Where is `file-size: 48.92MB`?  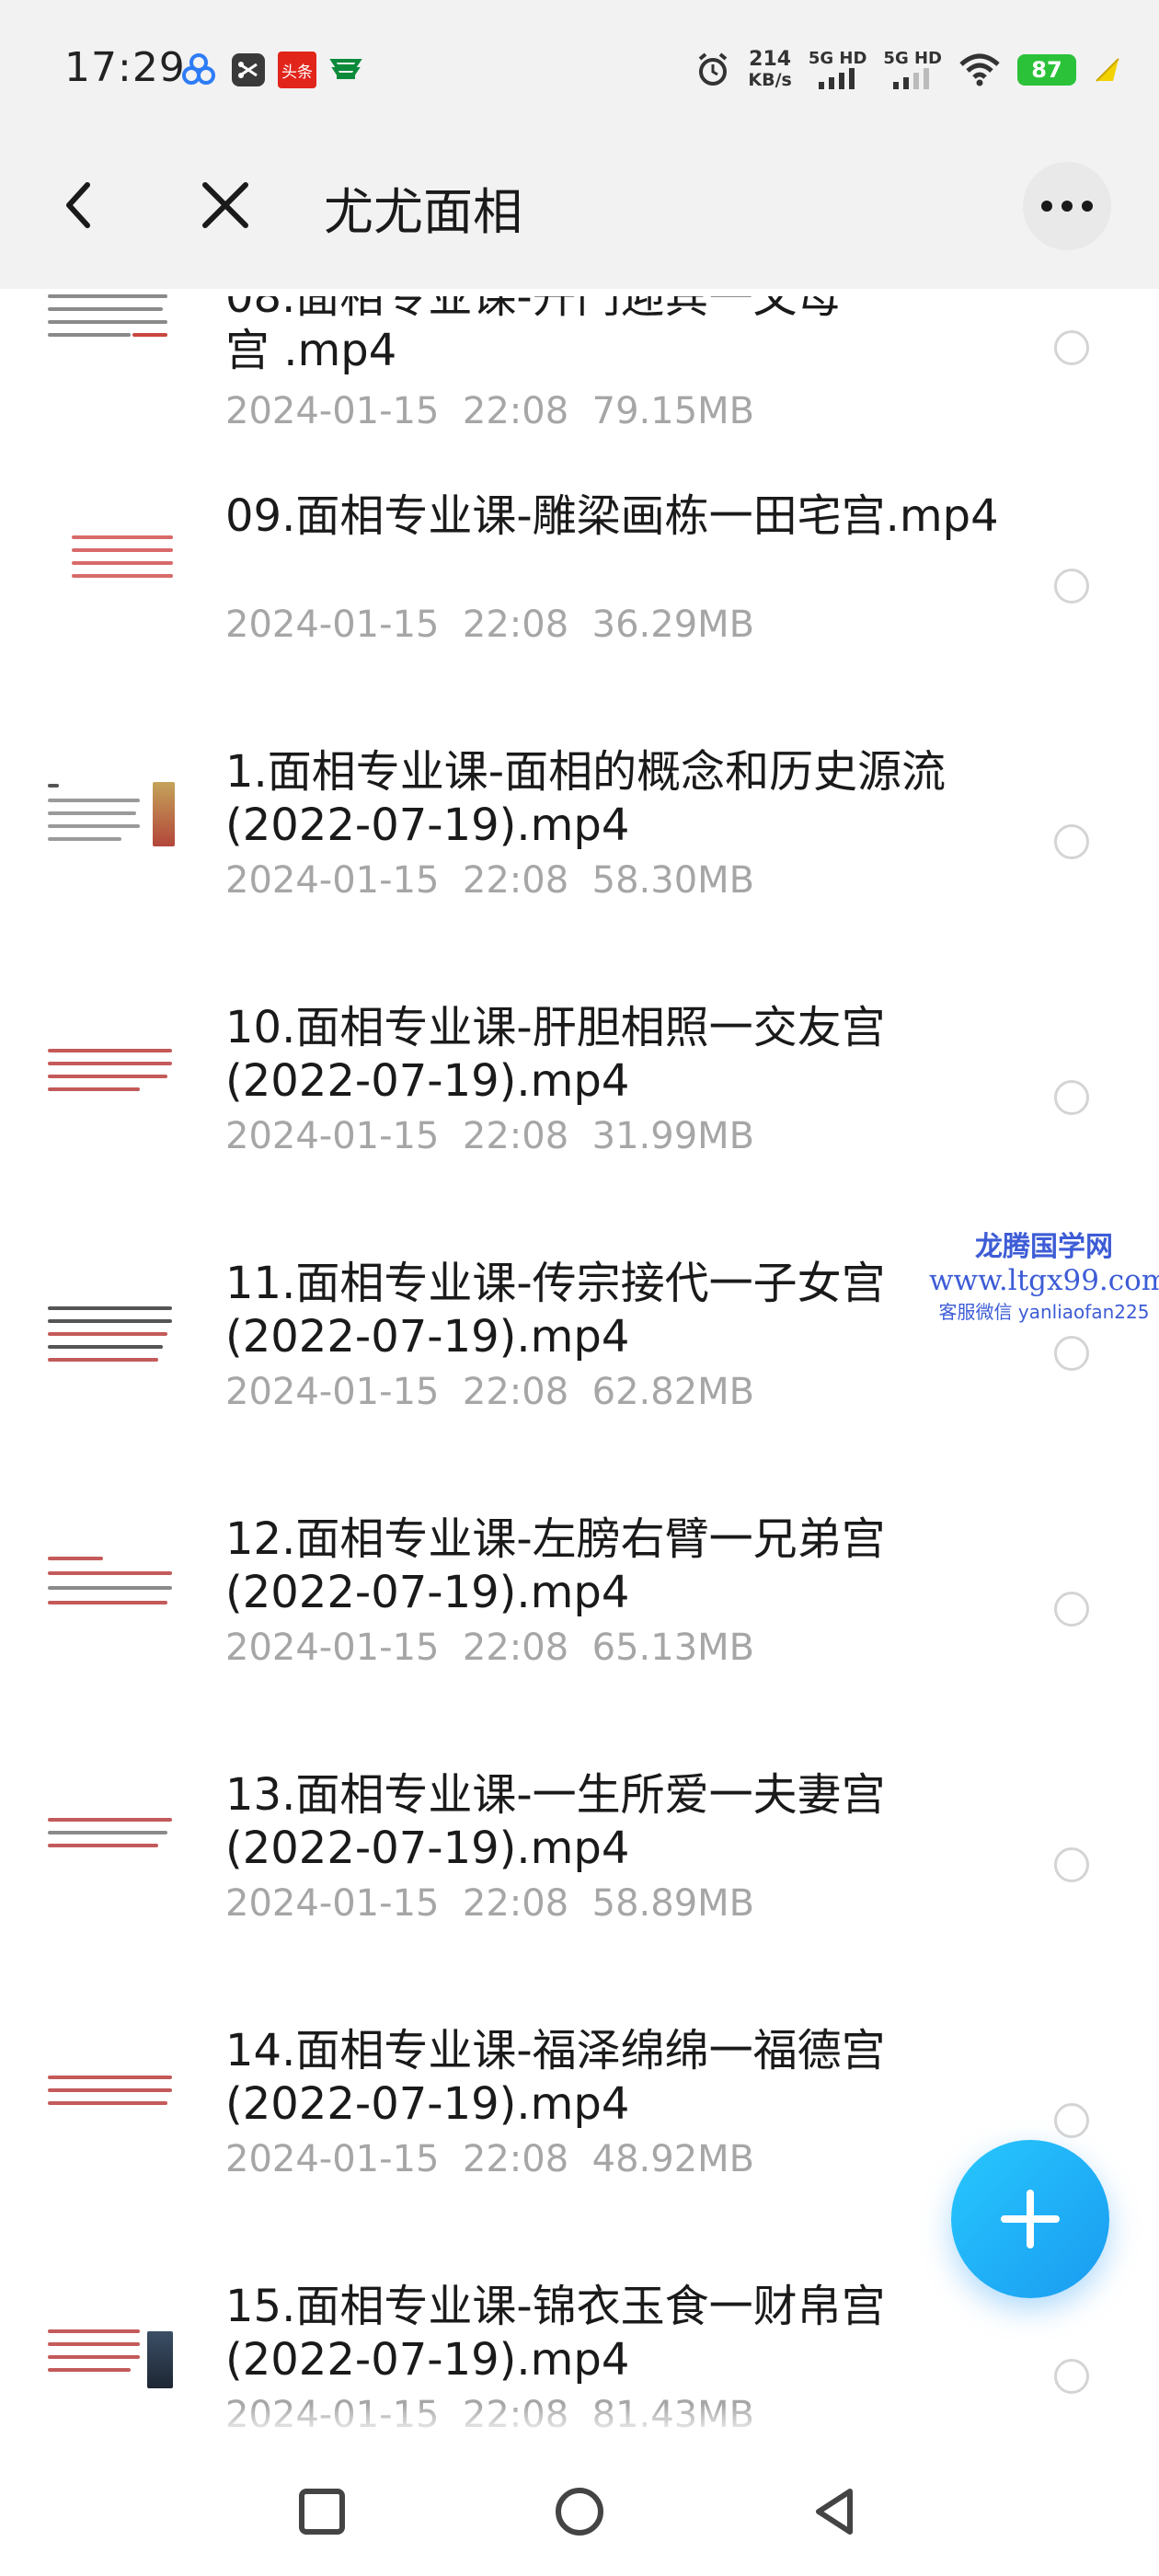
file-size: 48.92MB is located at coordinates (673, 2159).